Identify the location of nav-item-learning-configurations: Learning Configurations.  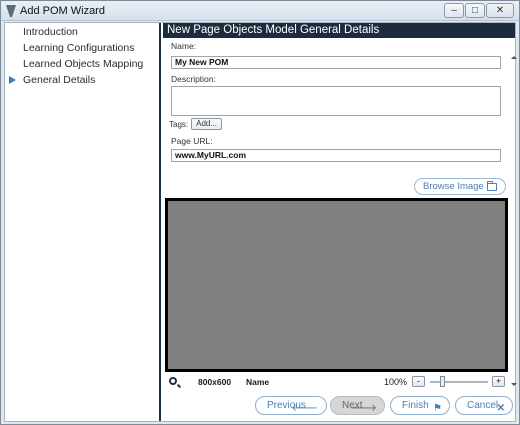
(82, 48).